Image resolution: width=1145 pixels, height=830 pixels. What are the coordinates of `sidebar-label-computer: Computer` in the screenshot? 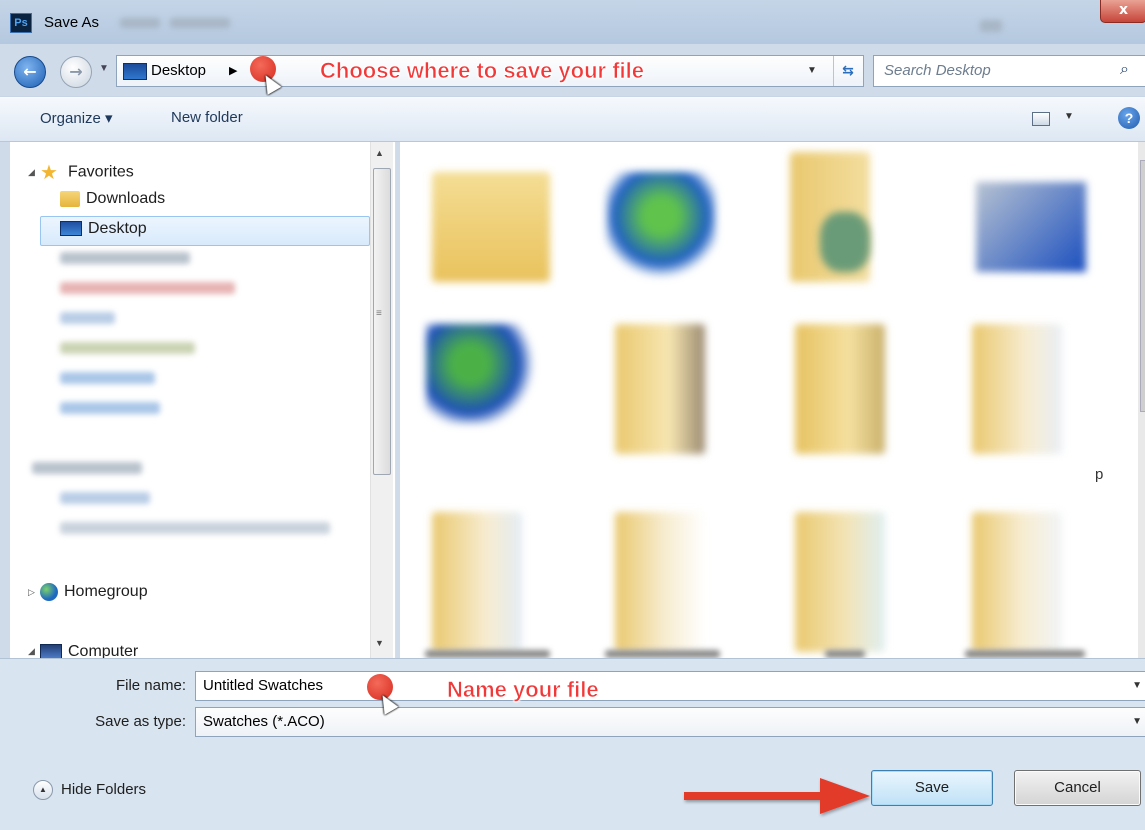 It's located at (103, 650).